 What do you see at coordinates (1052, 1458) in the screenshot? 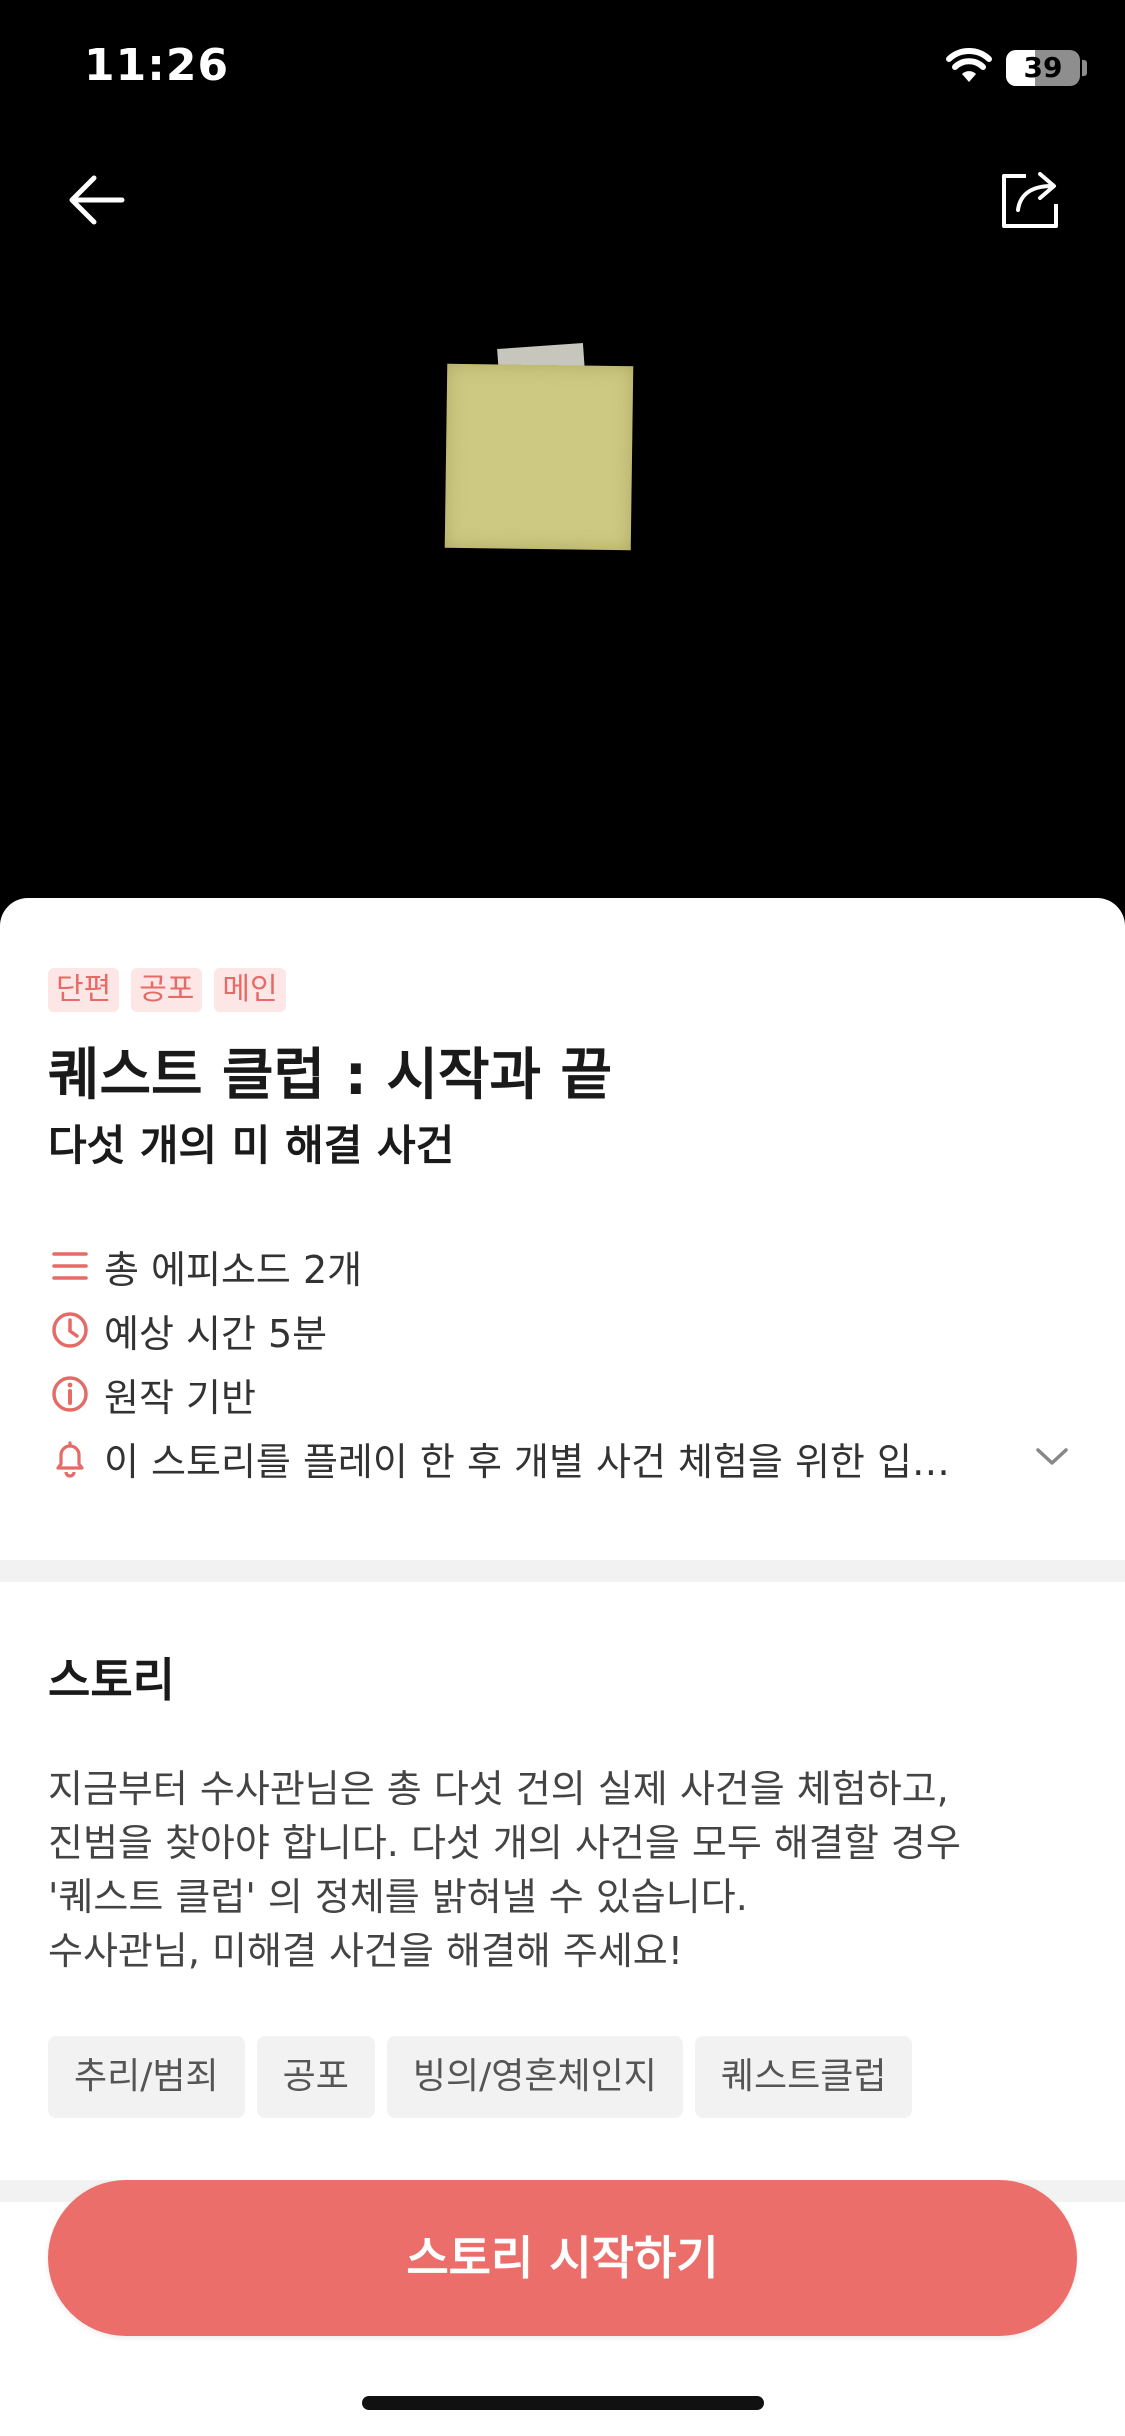
I see `chevron-down-icon` at bounding box center [1052, 1458].